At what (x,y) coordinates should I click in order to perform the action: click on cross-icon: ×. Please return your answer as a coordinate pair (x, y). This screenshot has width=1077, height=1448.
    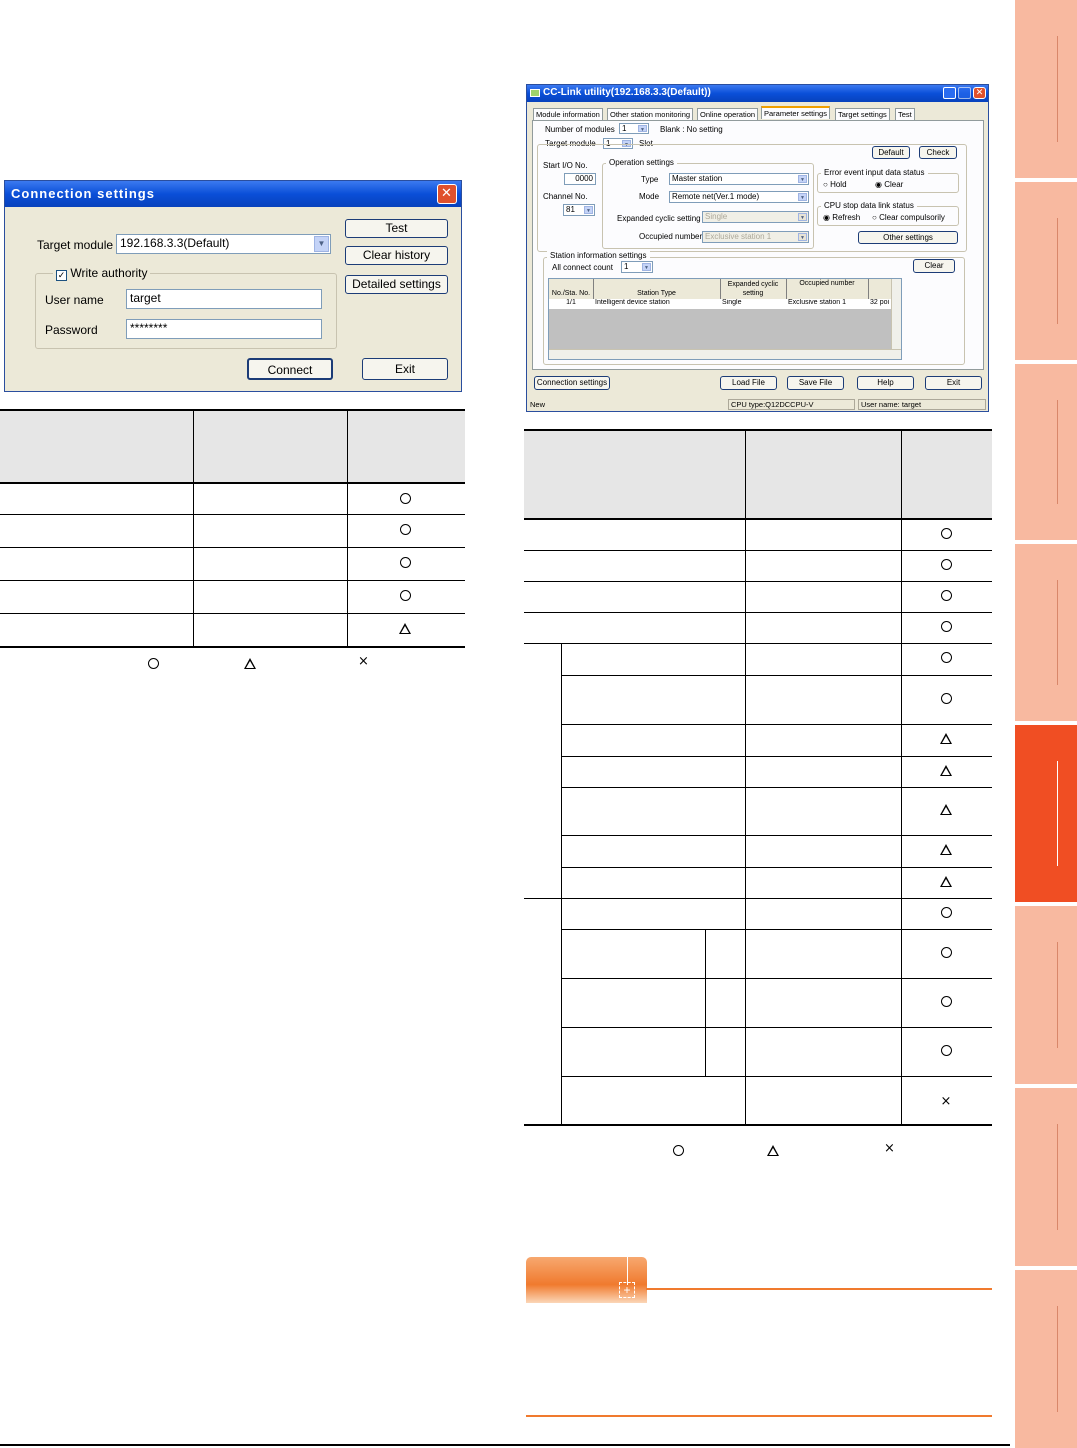
    Looking at the image, I should click on (946, 1101).